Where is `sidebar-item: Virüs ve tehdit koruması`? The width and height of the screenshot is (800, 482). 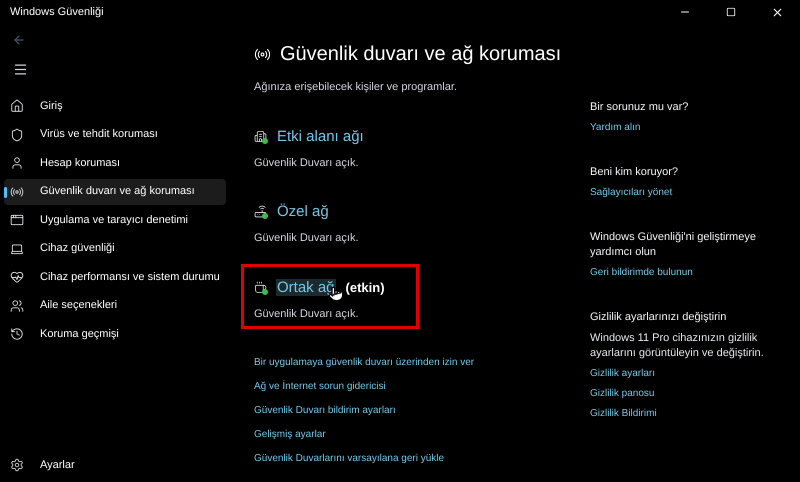
sidebar-item: Virüs ve tehdit koruması is located at coordinates (115, 135).